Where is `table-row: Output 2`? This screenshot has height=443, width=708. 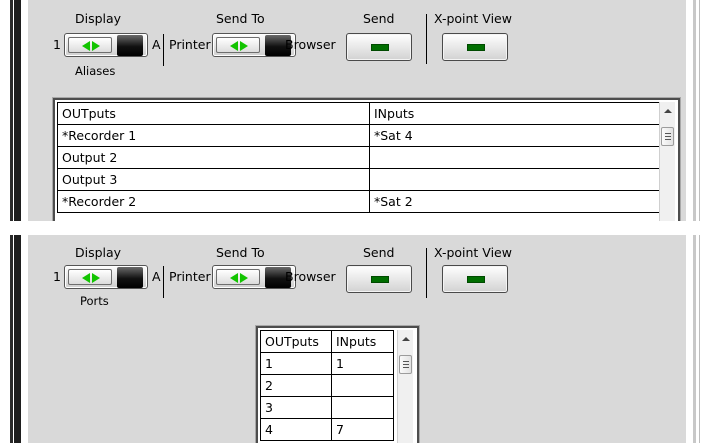
table-row: Output 2 is located at coordinates (358, 157).